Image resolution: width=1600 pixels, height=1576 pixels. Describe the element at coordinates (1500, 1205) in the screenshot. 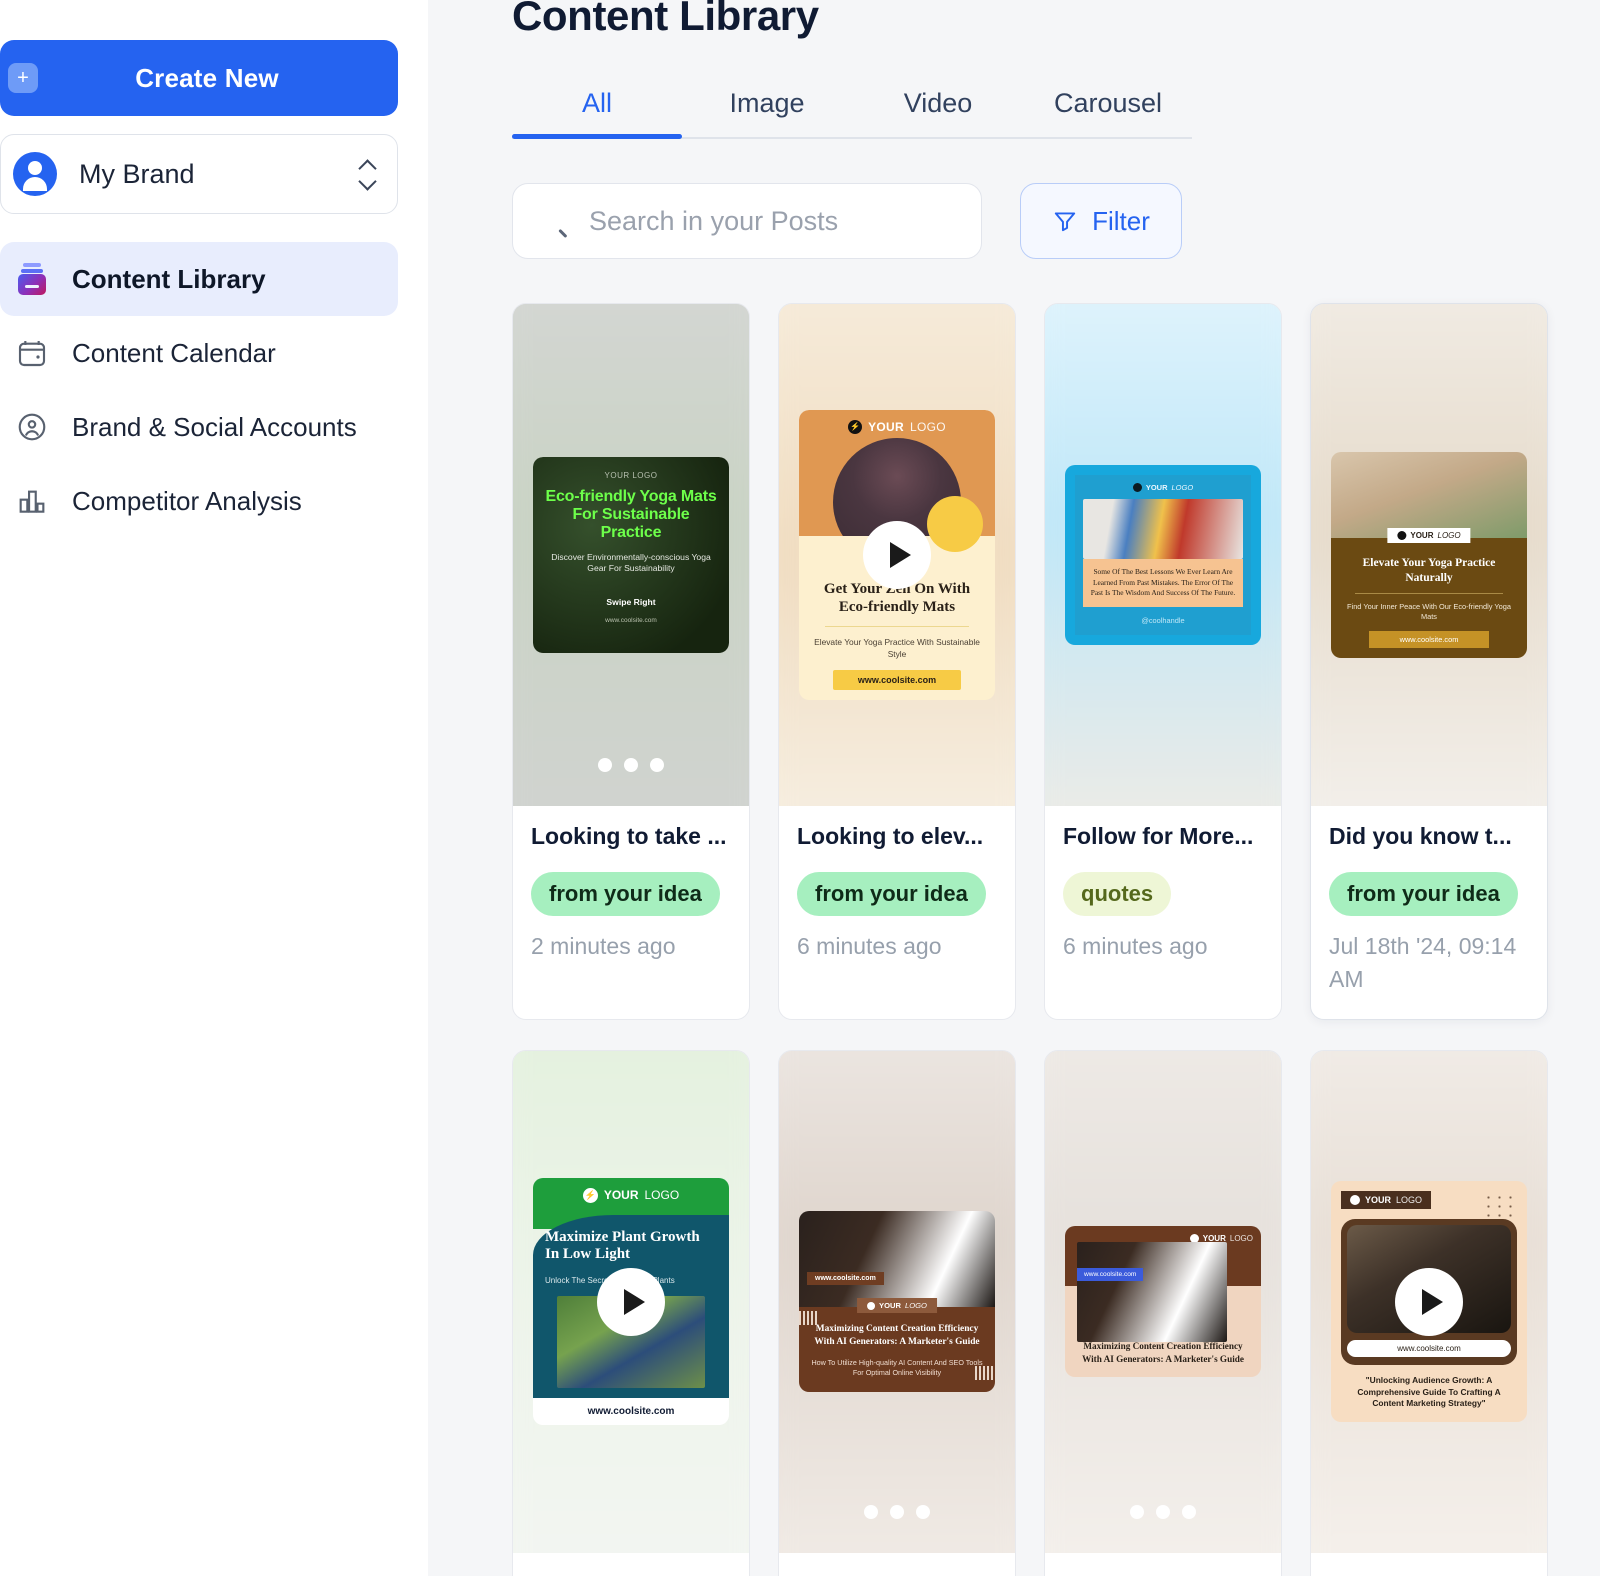

I see `dot-pattern-decoration` at that location.